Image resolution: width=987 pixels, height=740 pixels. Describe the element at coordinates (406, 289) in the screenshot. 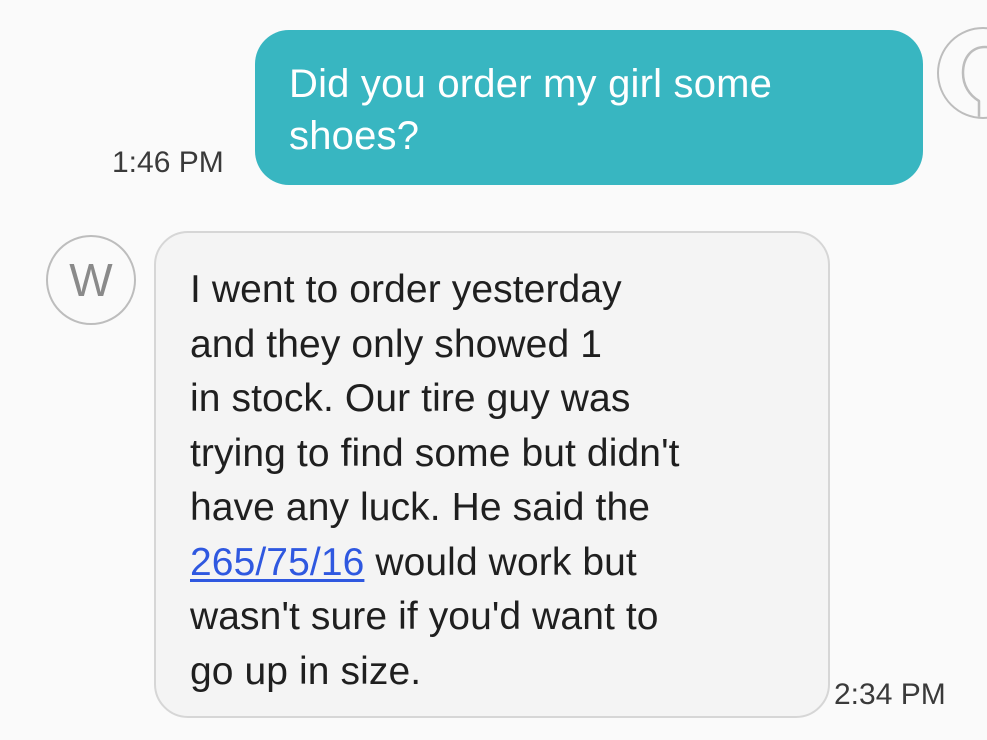

I see `incoming-line: I went to order yesterday` at that location.